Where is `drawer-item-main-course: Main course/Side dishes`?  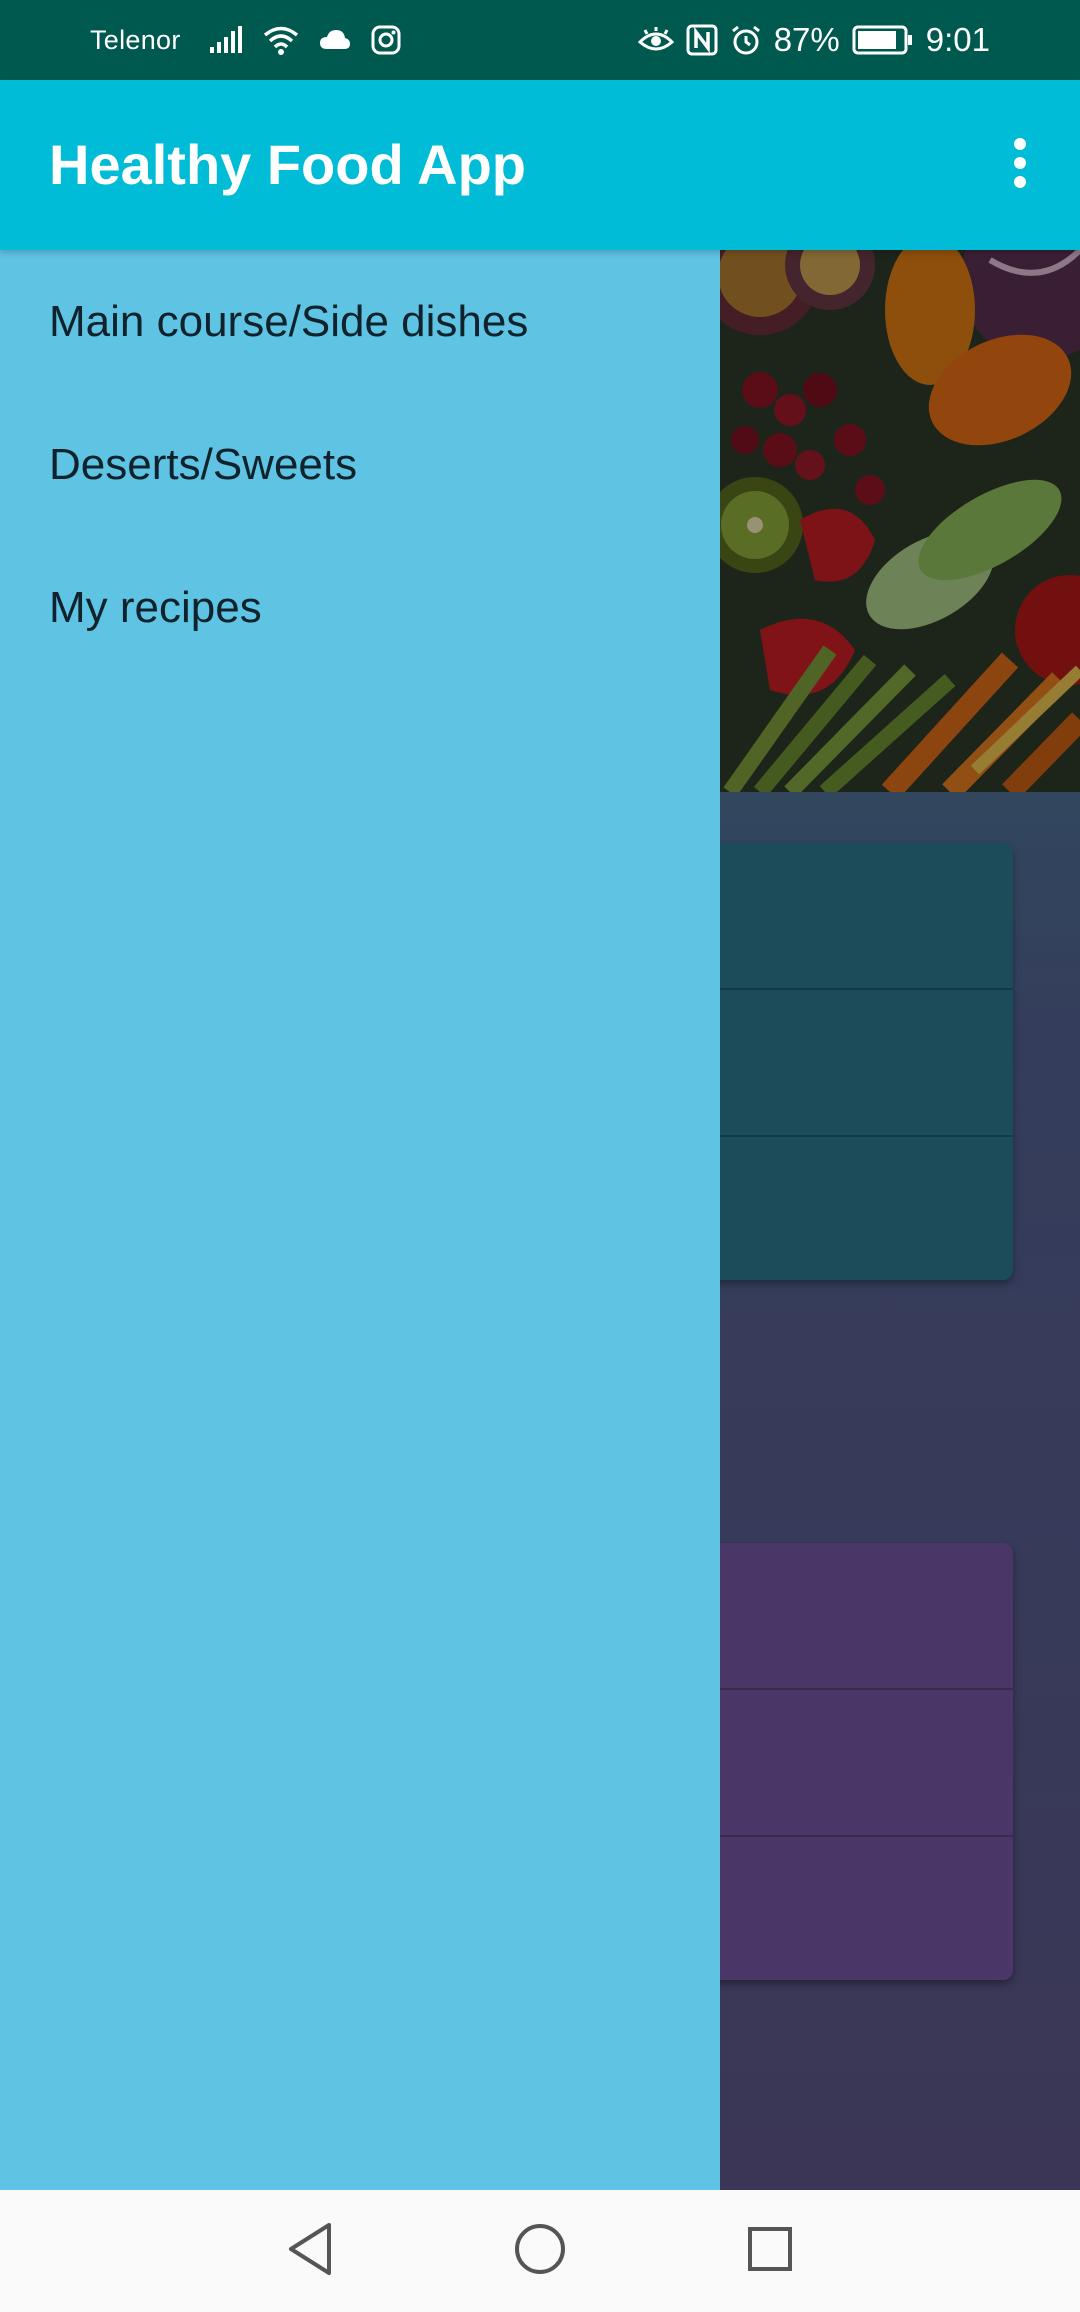 drawer-item-main-course: Main course/Side dishes is located at coordinates (360, 321).